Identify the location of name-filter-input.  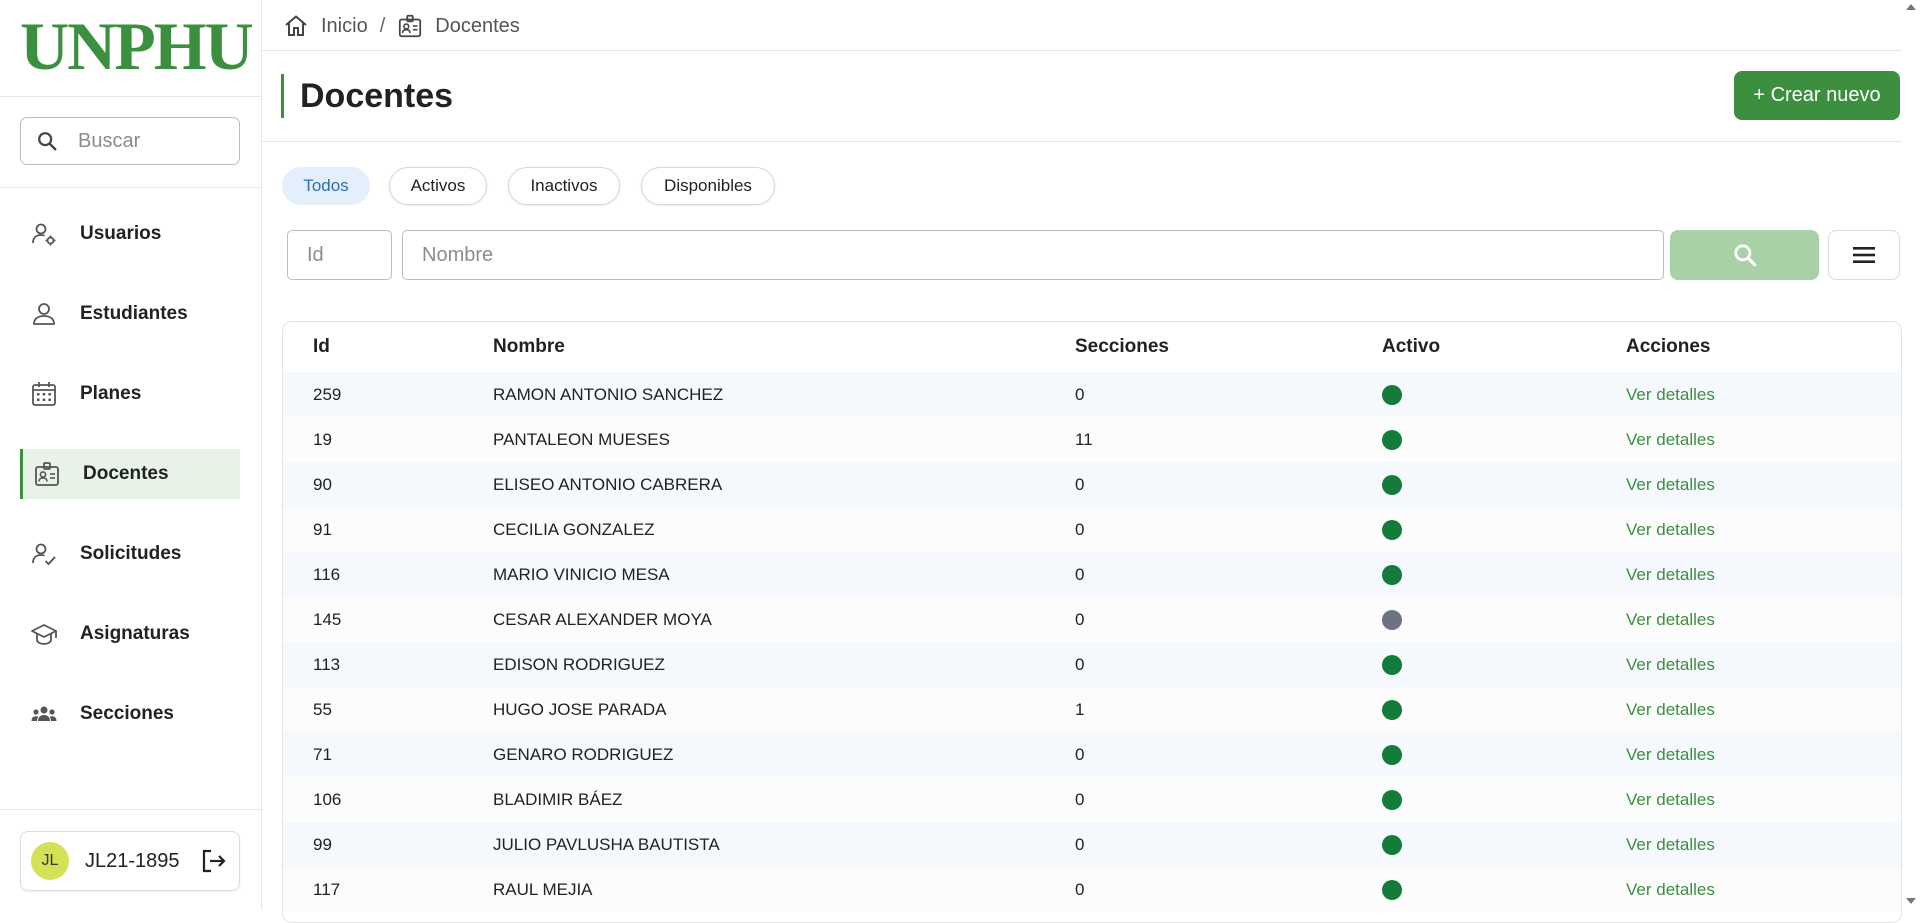
(989, 255).